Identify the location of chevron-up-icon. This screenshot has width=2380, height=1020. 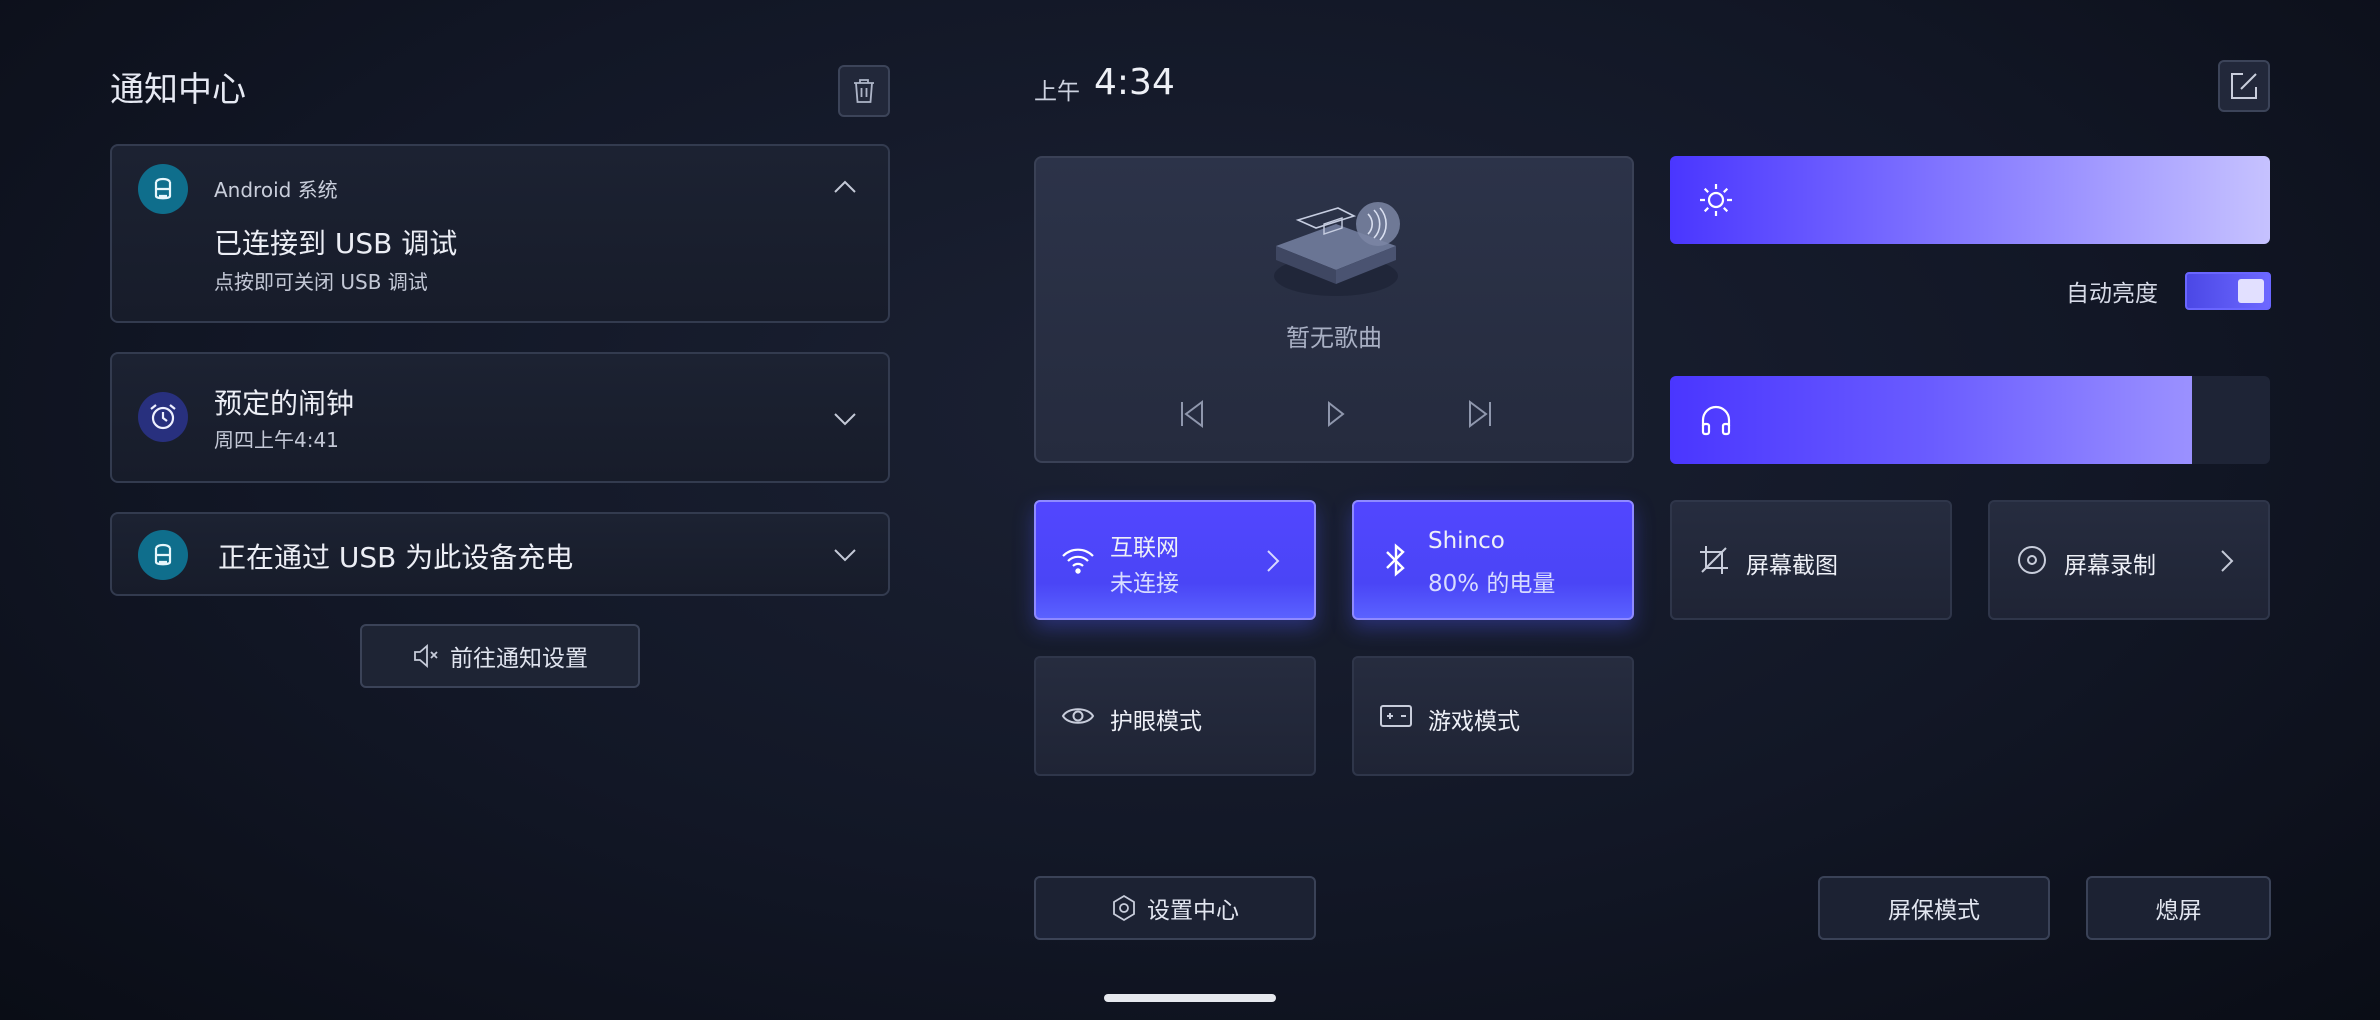
(845, 186).